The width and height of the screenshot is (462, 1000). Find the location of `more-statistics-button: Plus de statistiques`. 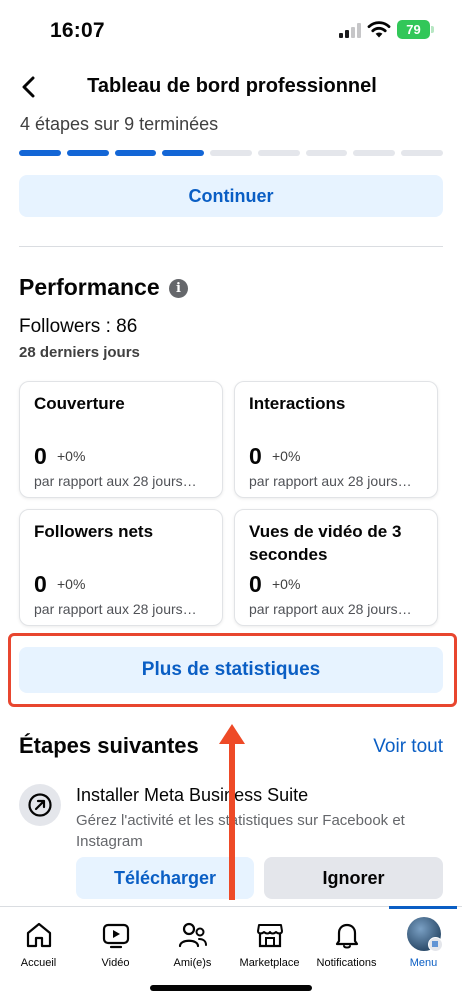

more-statistics-button: Plus de statistiques is located at coordinates (231, 670).